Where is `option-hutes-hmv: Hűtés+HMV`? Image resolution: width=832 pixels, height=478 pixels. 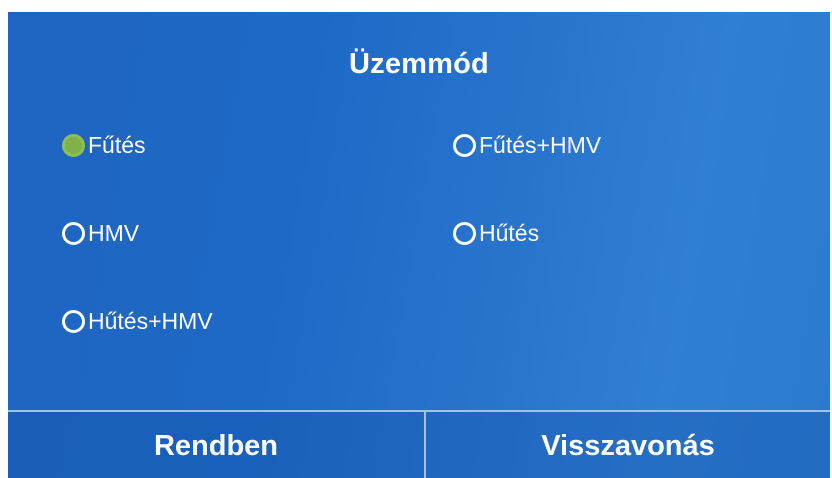
option-hutes-hmv: Hűtés+HMV is located at coordinates (137, 321).